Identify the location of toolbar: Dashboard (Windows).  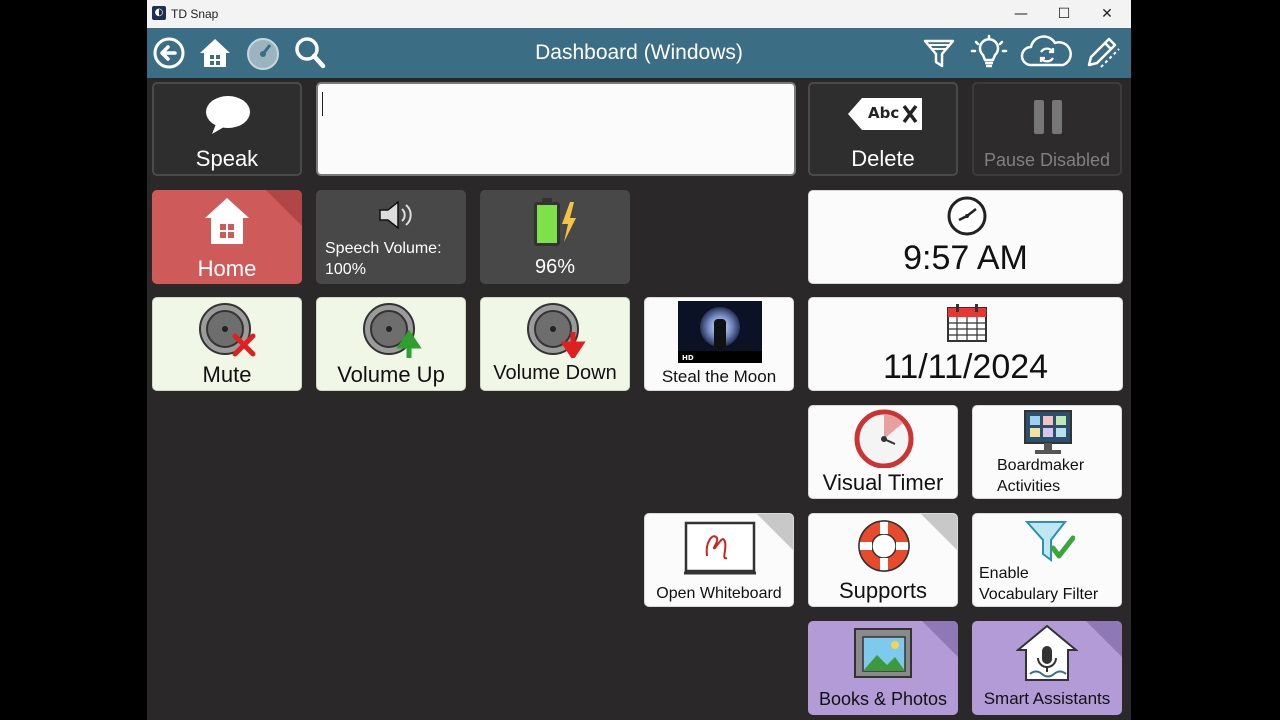
(639, 53).